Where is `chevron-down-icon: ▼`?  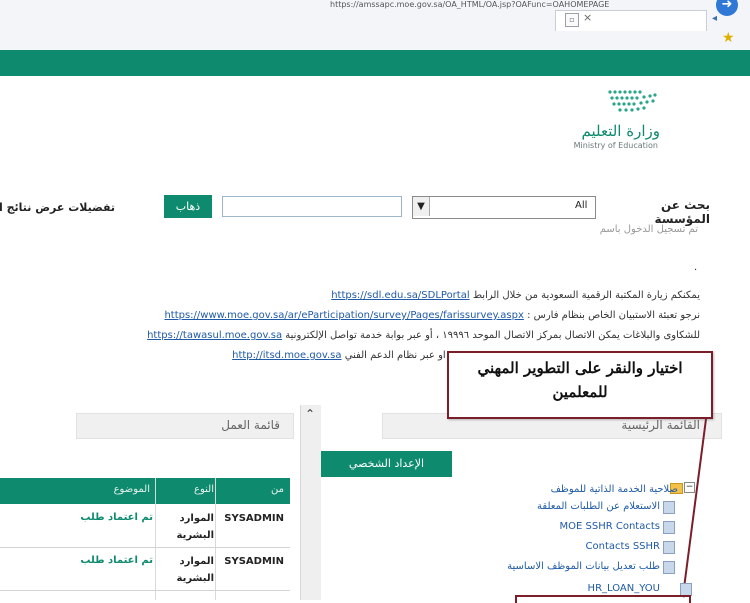 chevron-down-icon: ▼ is located at coordinates (421, 206).